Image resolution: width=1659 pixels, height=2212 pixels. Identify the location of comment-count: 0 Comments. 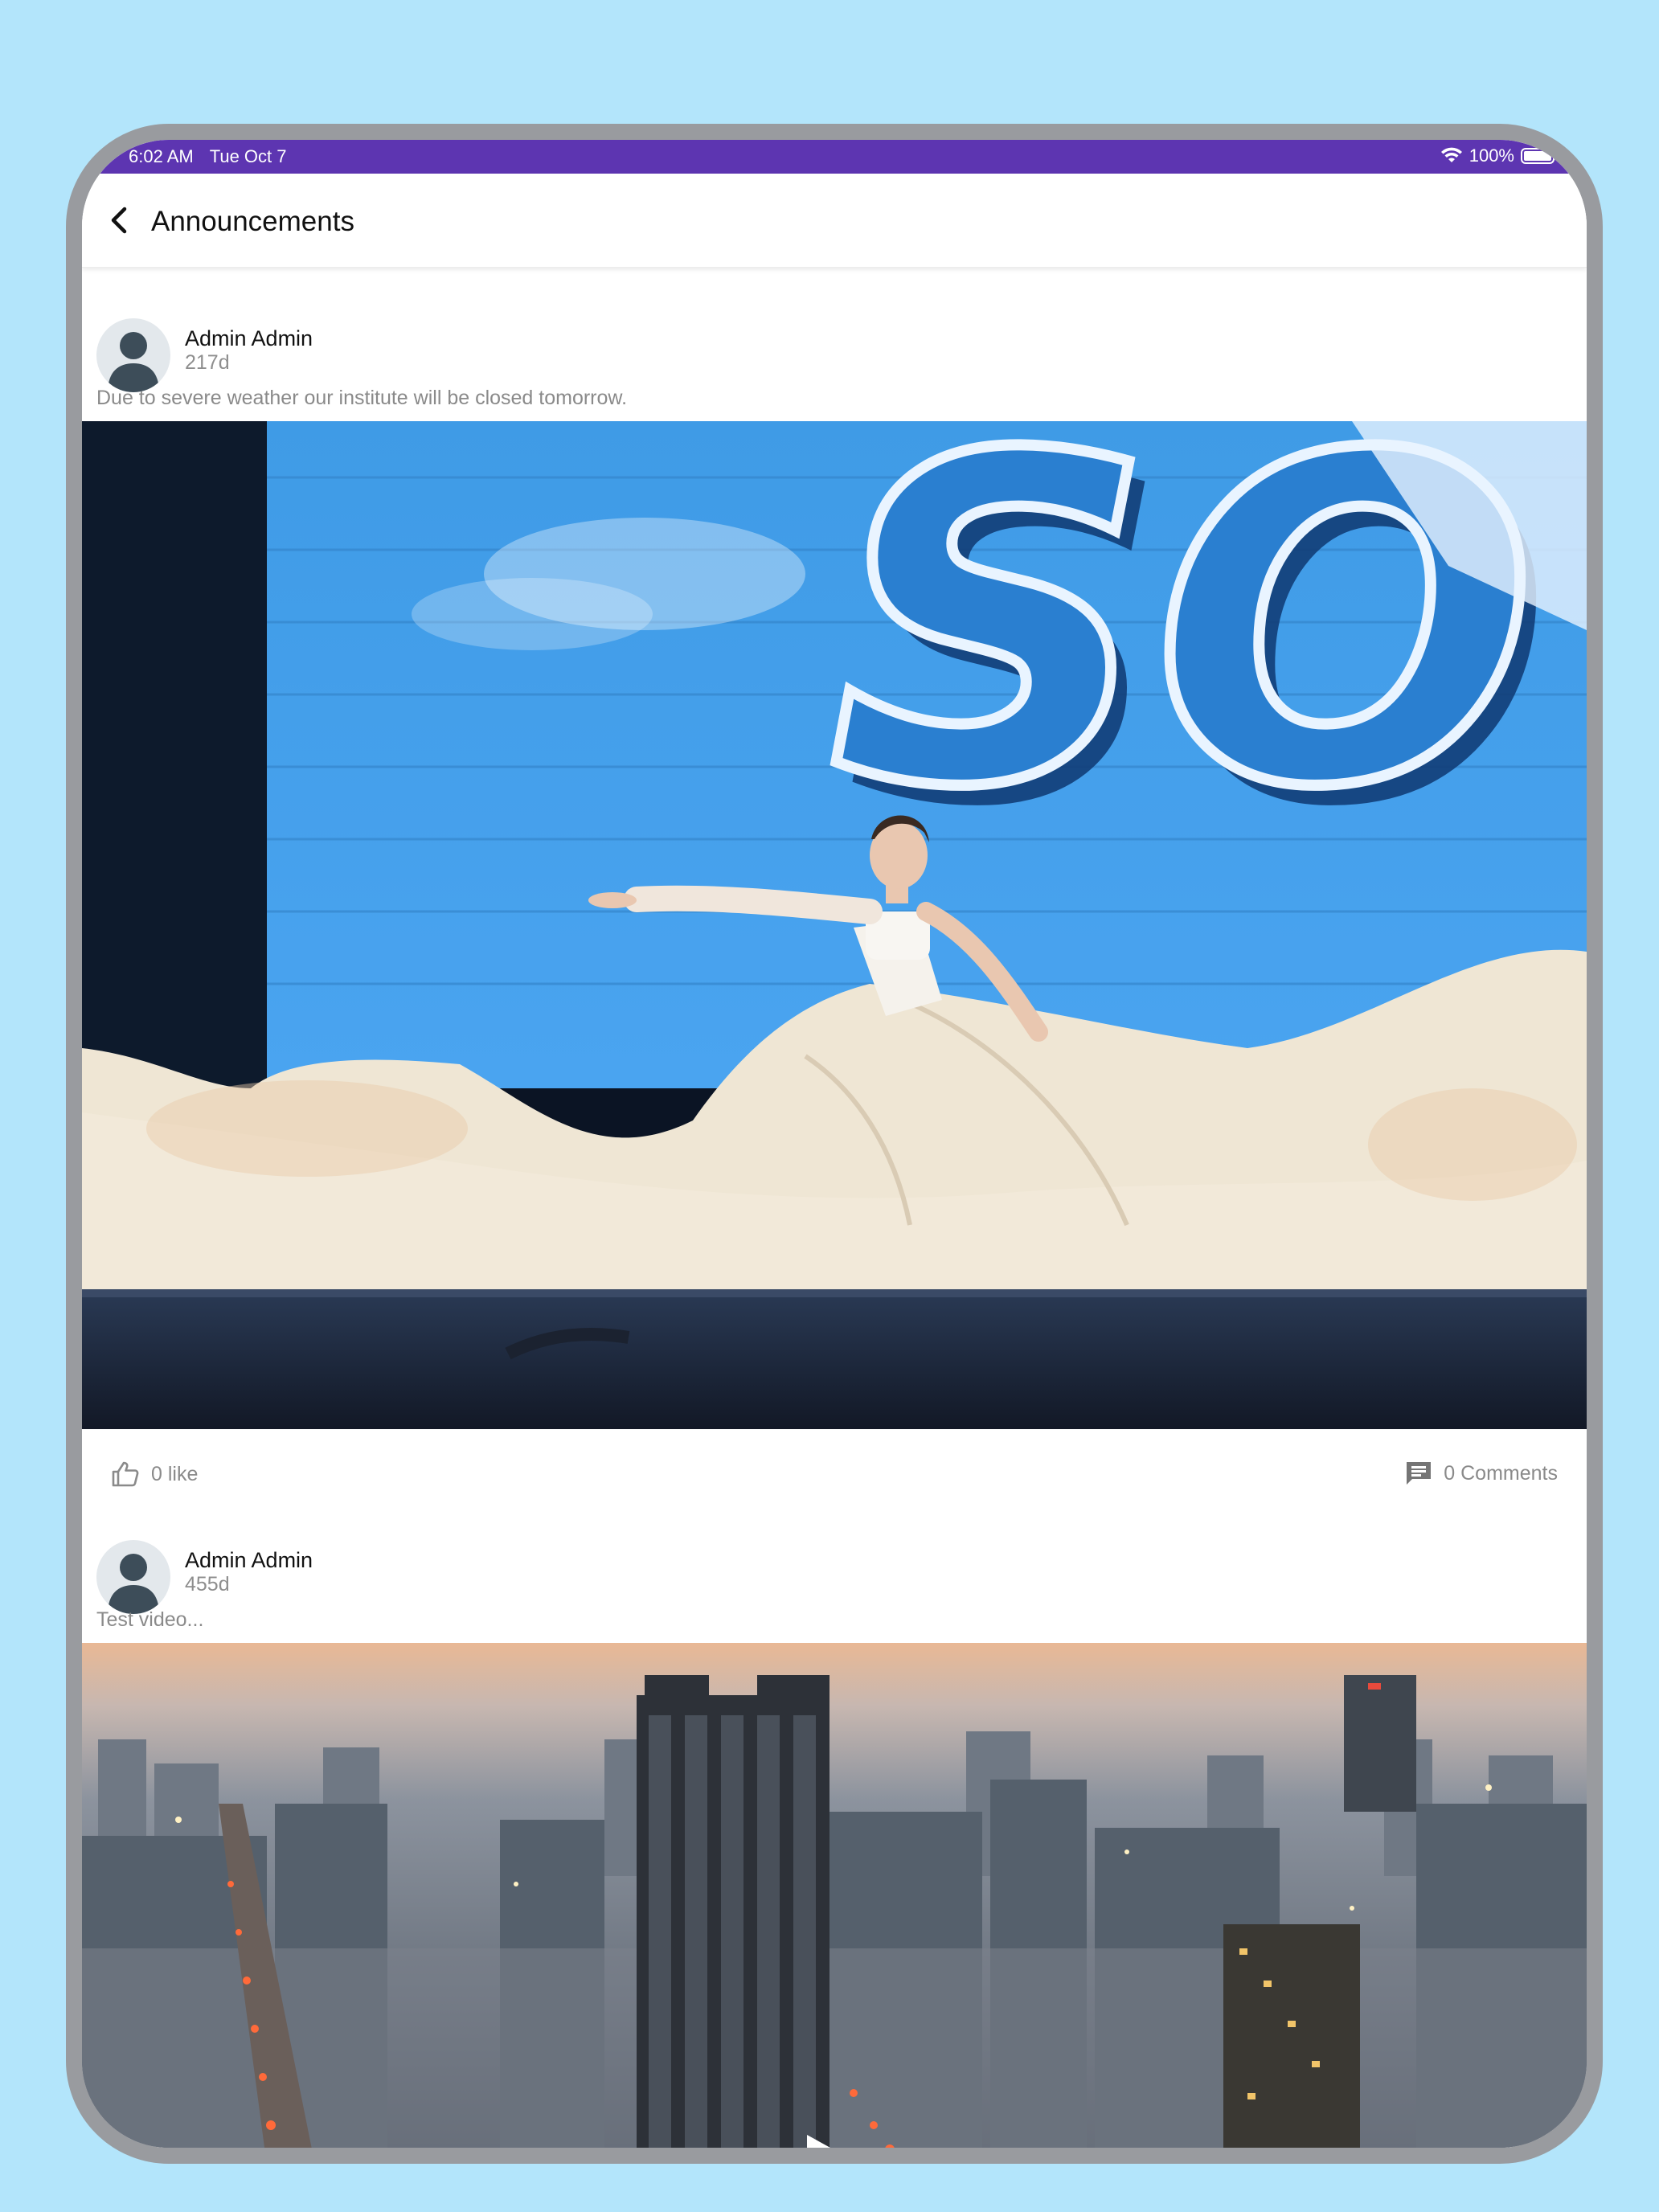
(1501, 1473).